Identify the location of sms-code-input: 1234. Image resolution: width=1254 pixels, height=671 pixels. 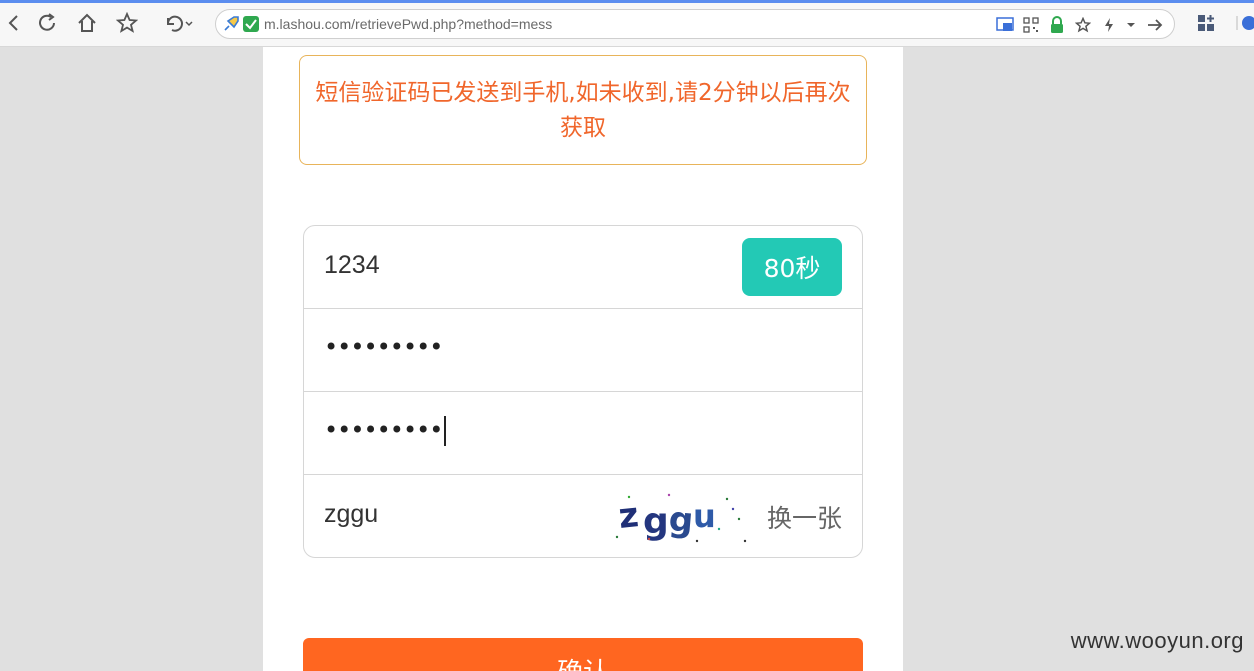
(352, 265).